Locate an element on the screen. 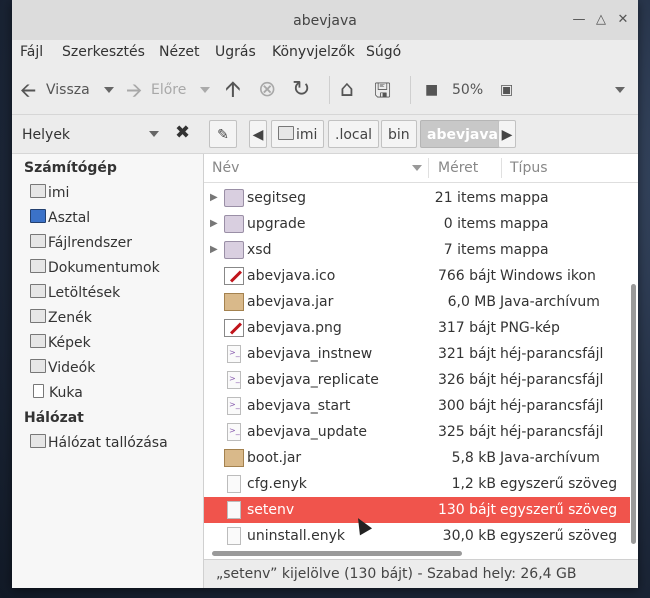 Image resolution: width=650 pixels, height=598 pixels. crumb-bin: bin is located at coordinates (399, 134).